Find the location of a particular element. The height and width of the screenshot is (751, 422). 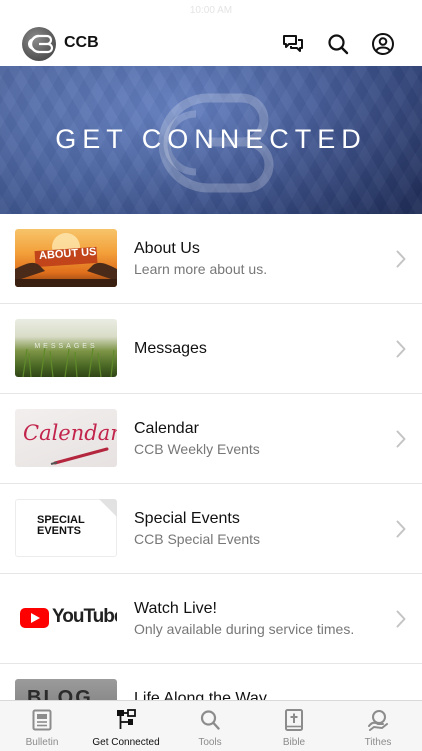

tab-label: Tithes is located at coordinates (378, 742).